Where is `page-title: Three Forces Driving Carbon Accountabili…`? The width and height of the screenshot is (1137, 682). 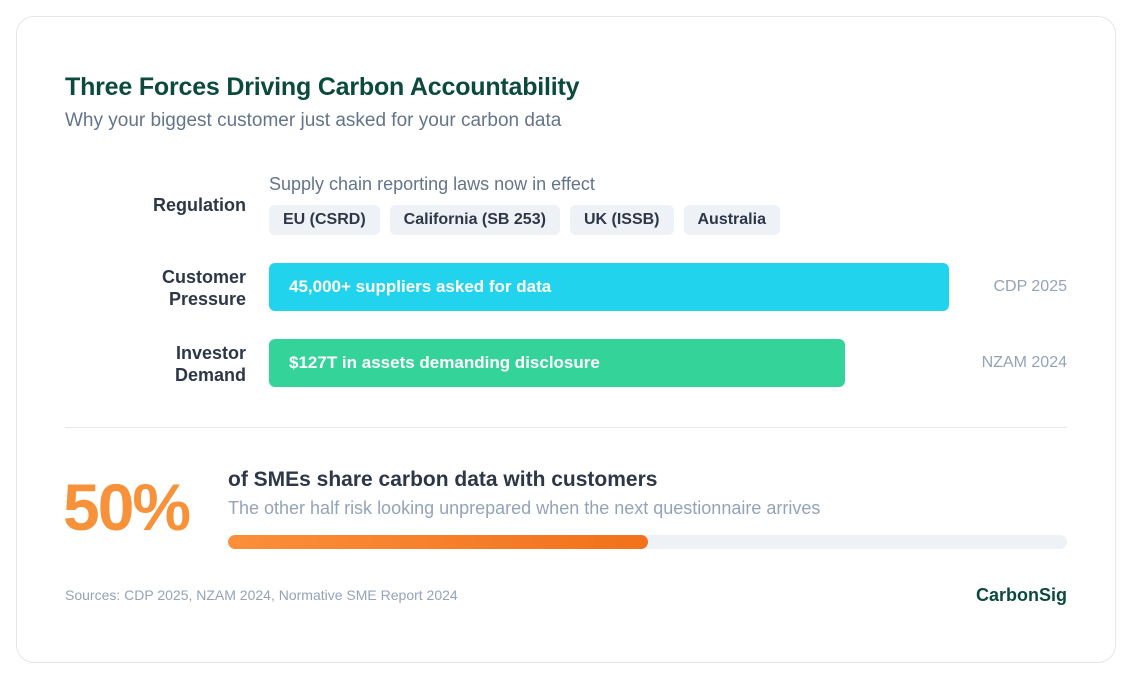 page-title: Three Forces Driving Carbon Accountabili… is located at coordinates (322, 87).